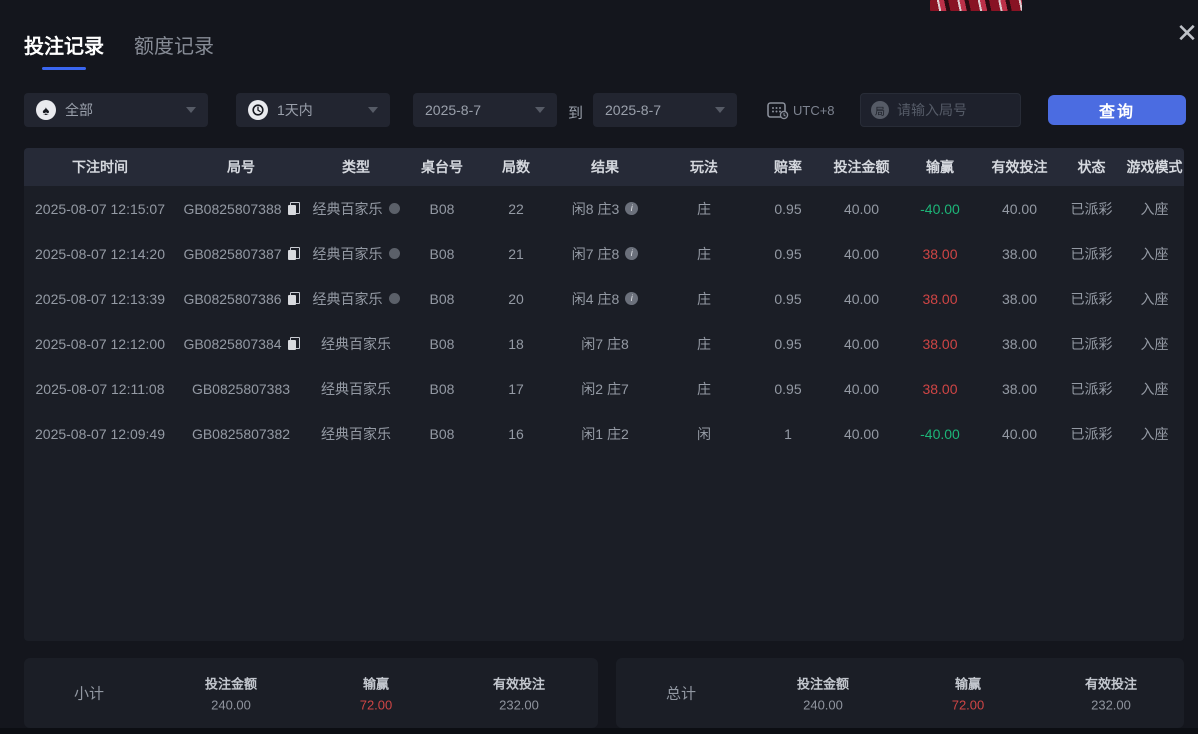  I want to click on round-count: 21, so click(516, 253).